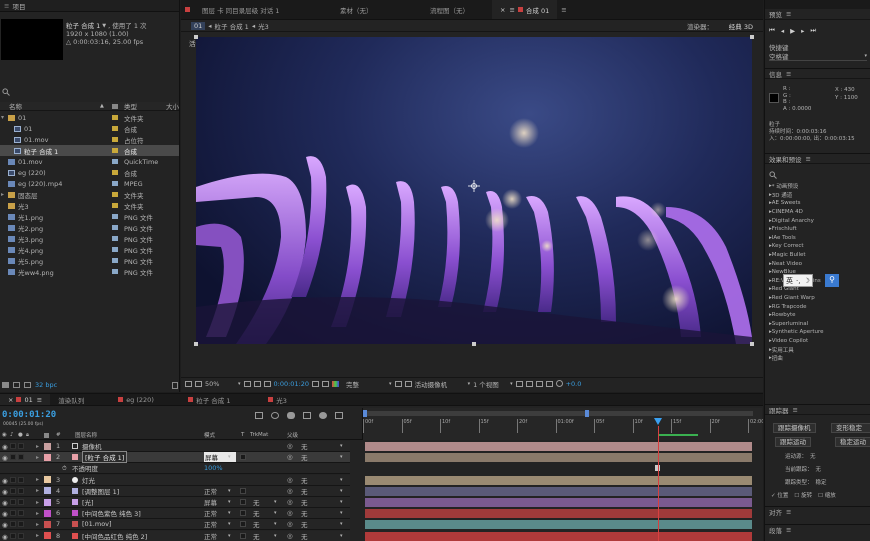  Describe the element at coordinates (259, 415) in the screenshot. I see `comp-mini-flowchart-icon` at that location.